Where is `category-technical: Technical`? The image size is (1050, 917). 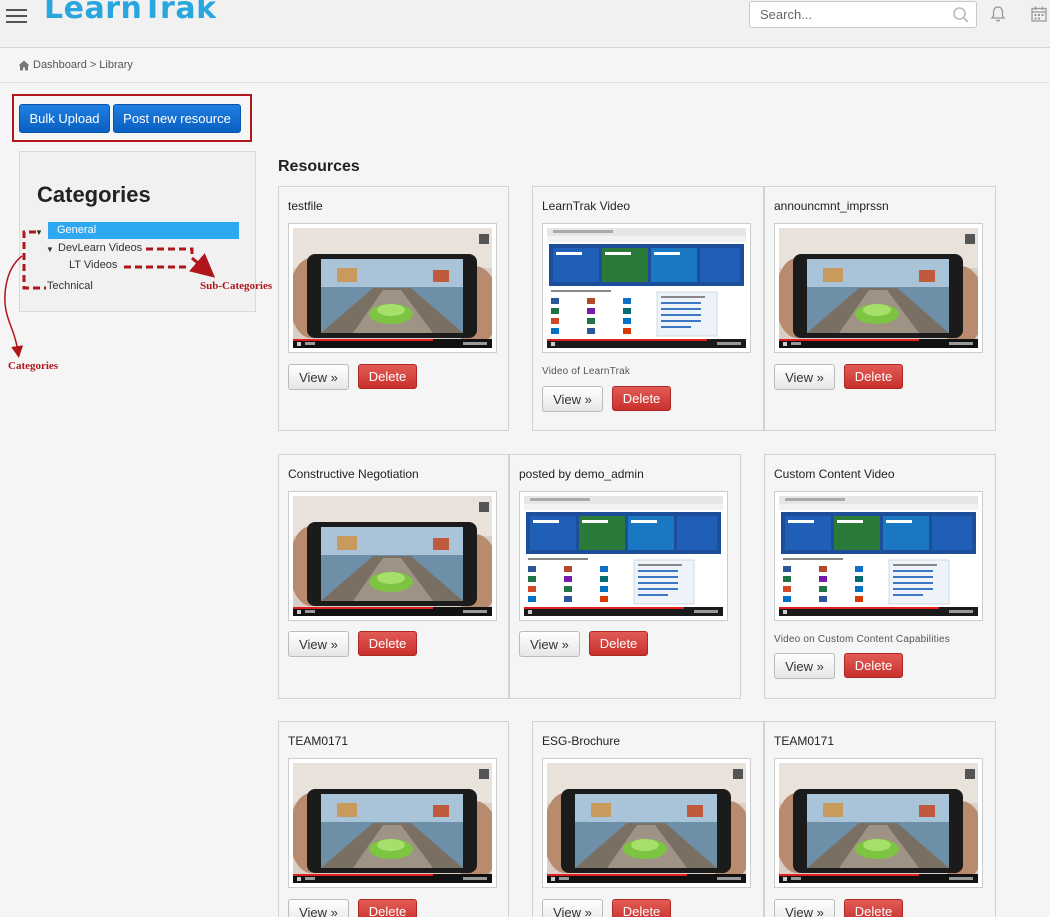
category-technical: Technical is located at coordinates (70, 286).